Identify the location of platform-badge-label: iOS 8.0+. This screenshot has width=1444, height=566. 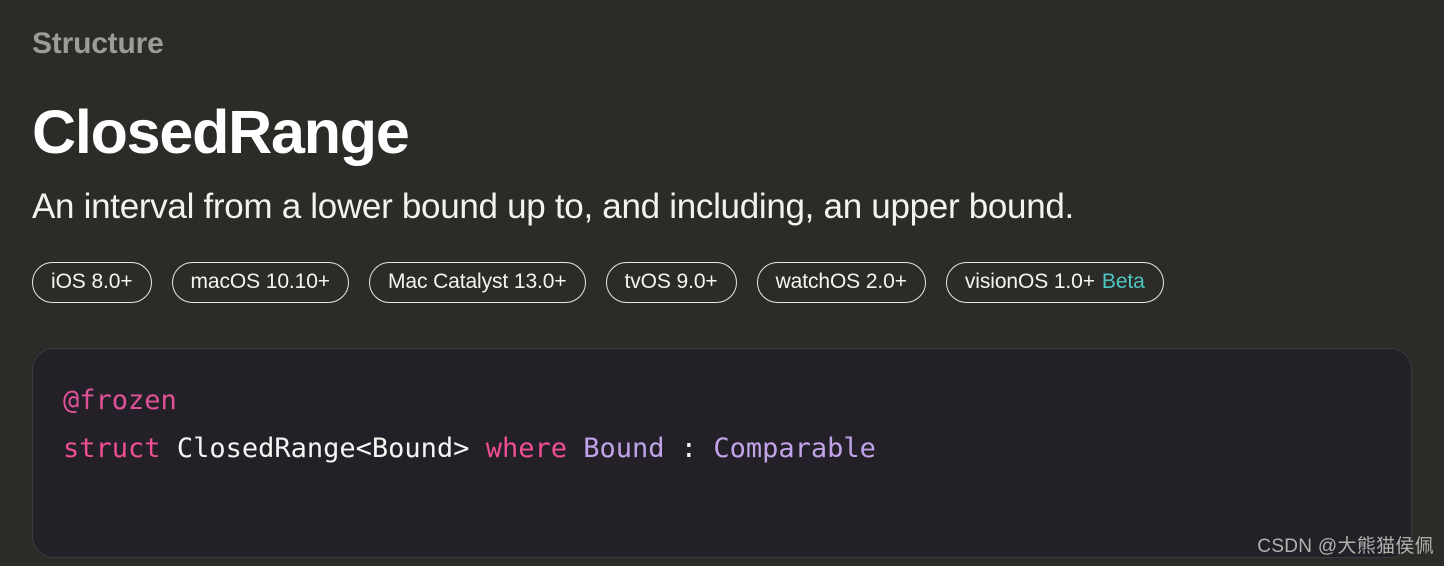
(92, 281).